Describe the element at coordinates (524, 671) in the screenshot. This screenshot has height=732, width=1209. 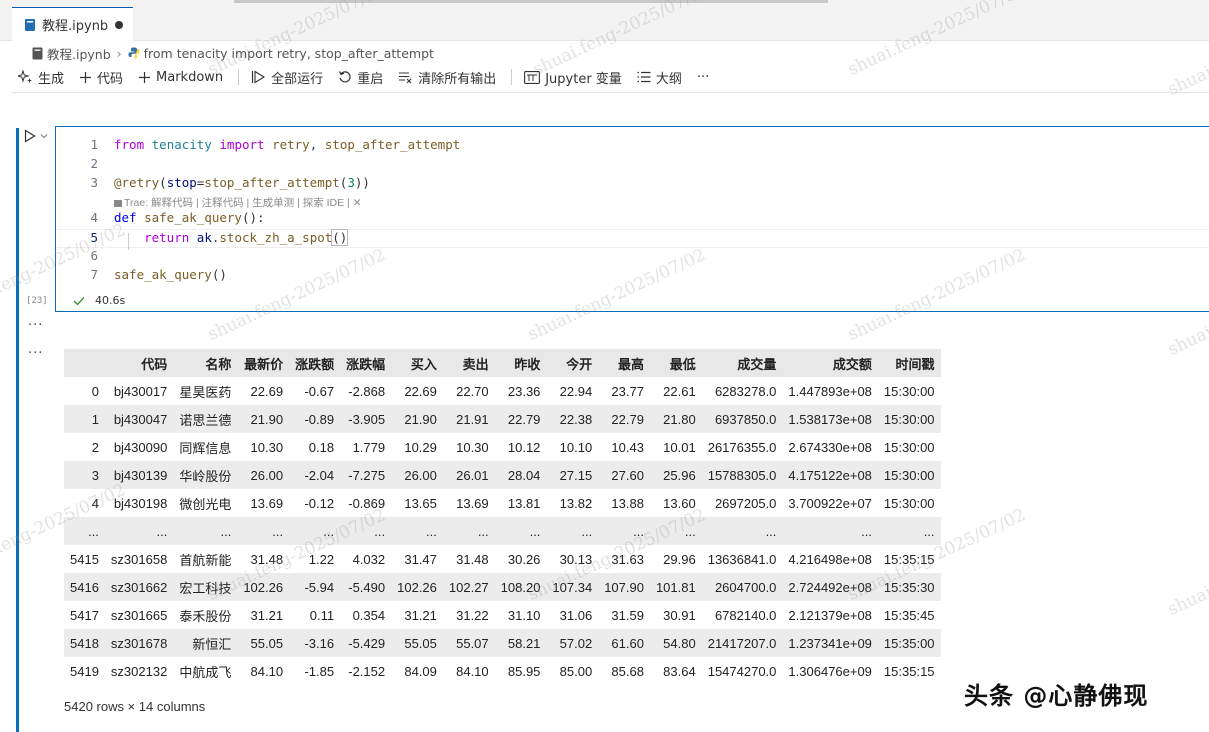
I see `table-cell: 85.95` at that location.